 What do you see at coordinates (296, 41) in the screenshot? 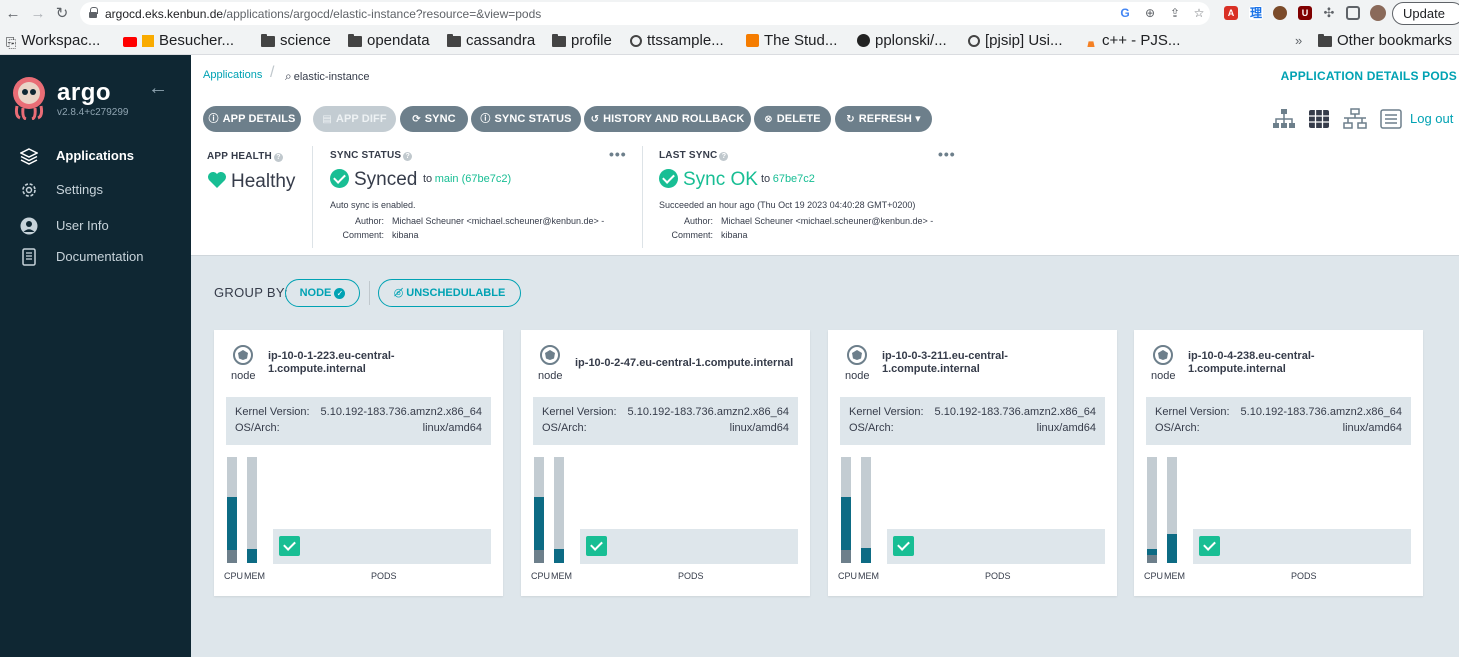
I see `bookmark-science: science` at bounding box center [296, 41].